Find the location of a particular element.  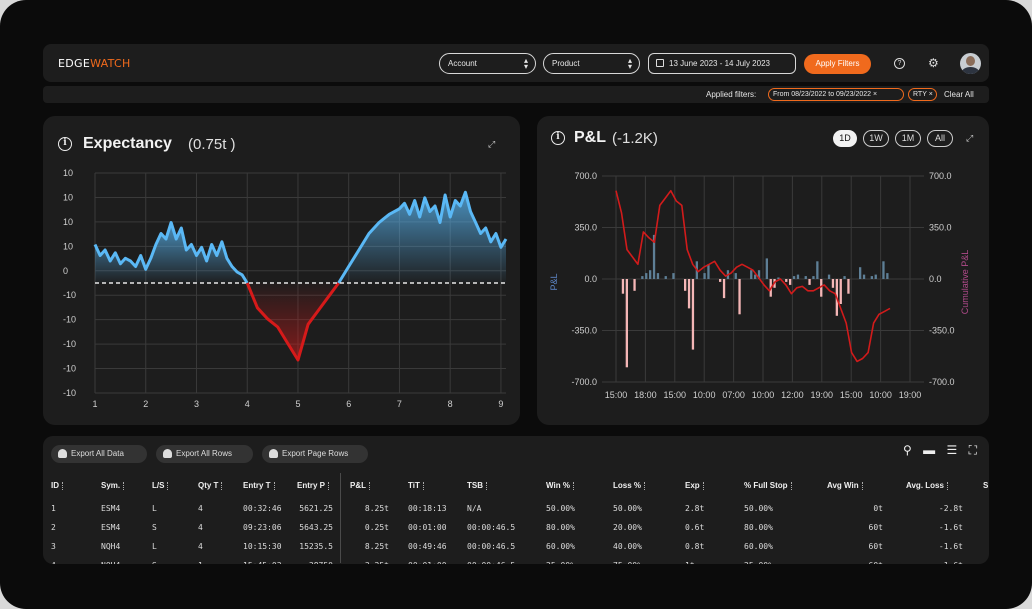

table-cell: 4 is located at coordinates (200, 527).